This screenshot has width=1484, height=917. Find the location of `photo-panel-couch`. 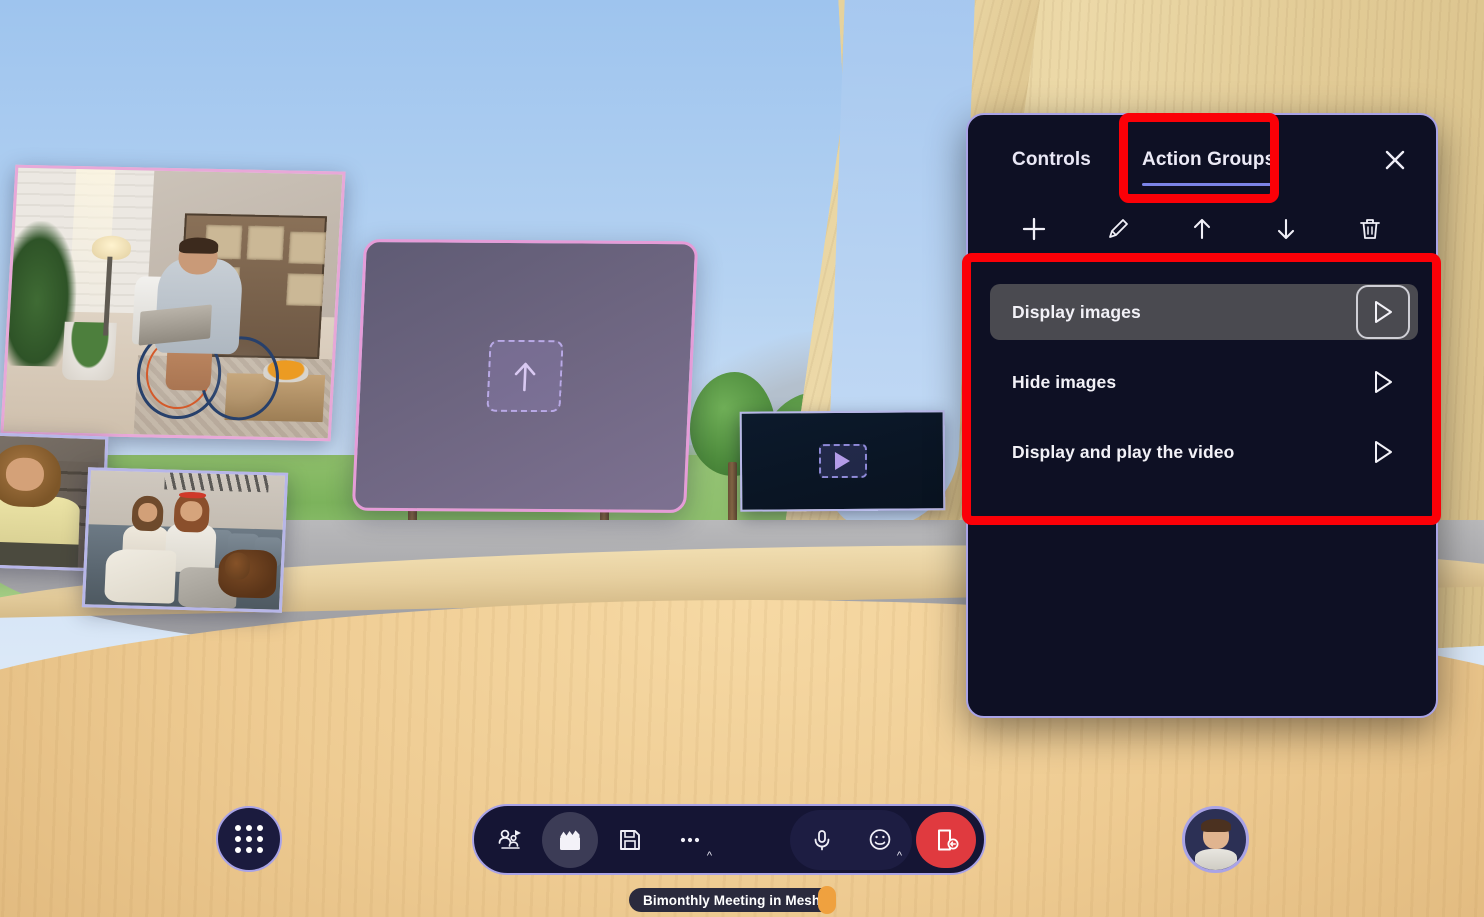

photo-panel-couch is located at coordinates (185, 540).